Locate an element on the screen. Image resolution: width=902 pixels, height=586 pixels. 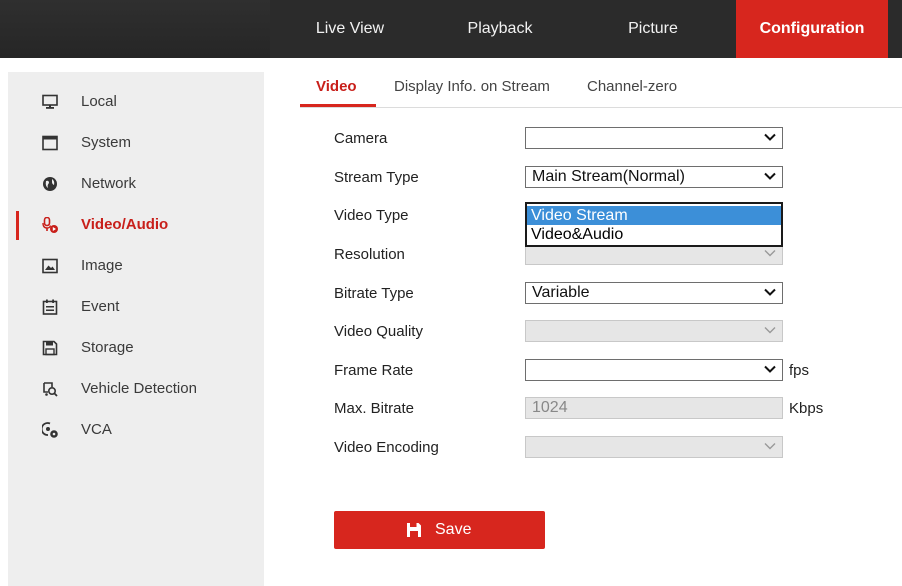
vehicle-search-icon is located at coordinates (50, 389).